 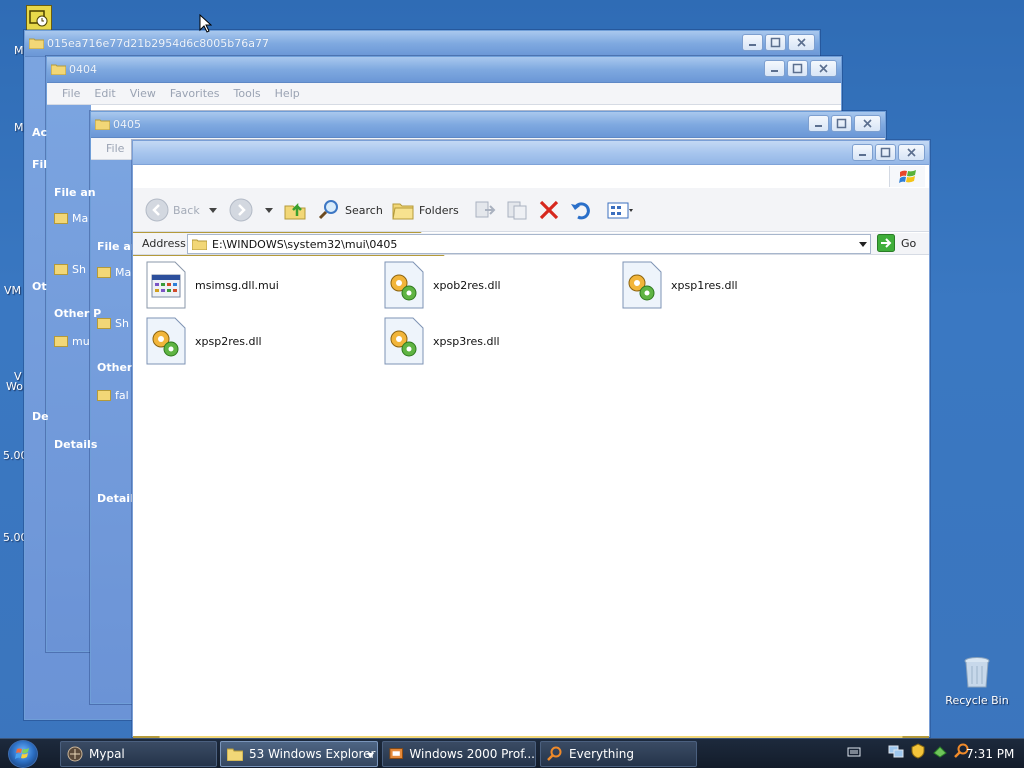 I want to click on title-bar: 0404, so click(x=444, y=70).